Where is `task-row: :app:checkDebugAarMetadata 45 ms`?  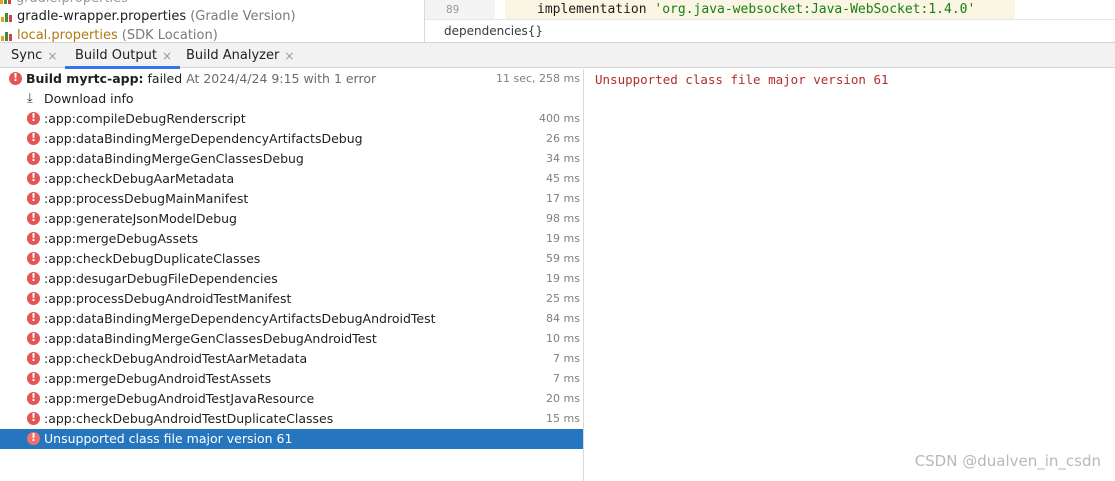 task-row: :app:checkDebugAarMetadata 45 ms is located at coordinates (291, 179).